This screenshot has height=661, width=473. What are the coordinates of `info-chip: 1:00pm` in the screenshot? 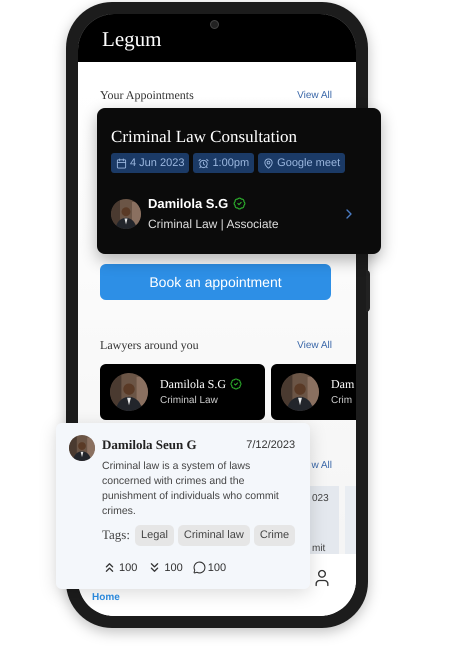 It's located at (223, 163).